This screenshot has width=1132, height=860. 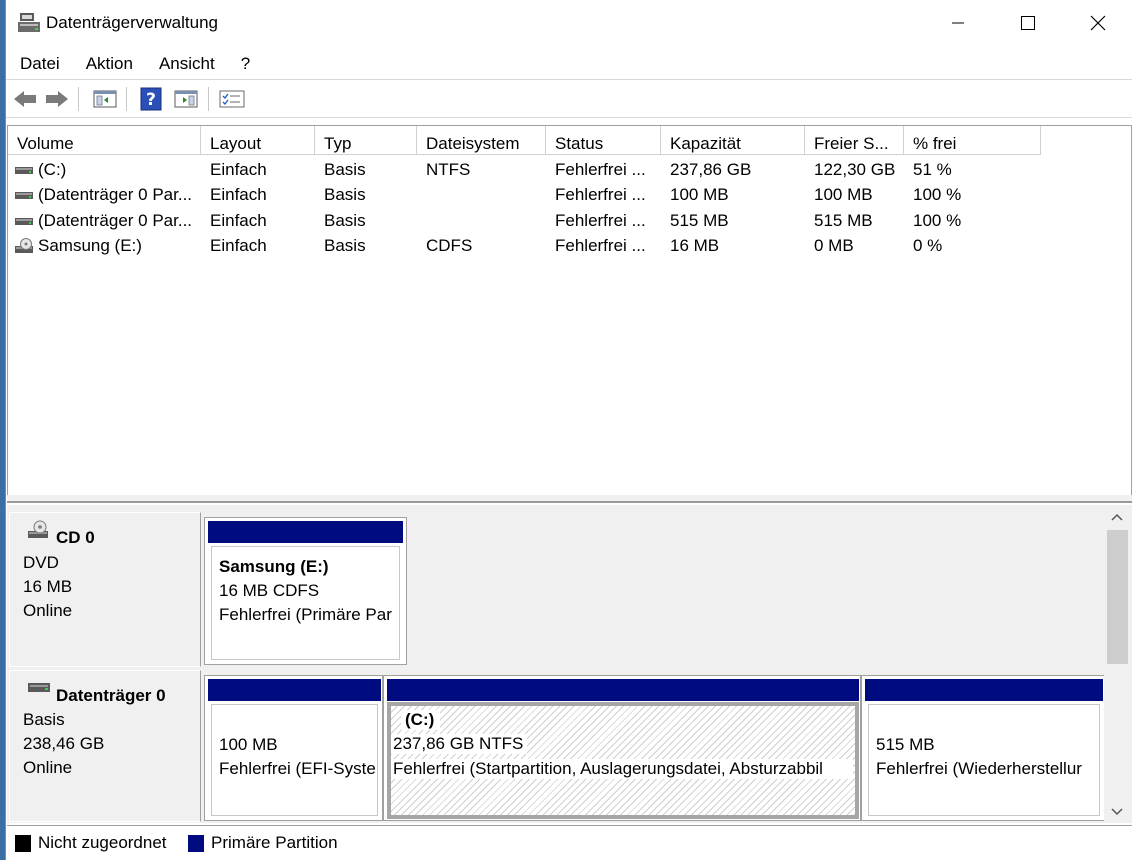 What do you see at coordinates (603, 140) in the screenshot?
I see `column-header-status: Status` at bounding box center [603, 140].